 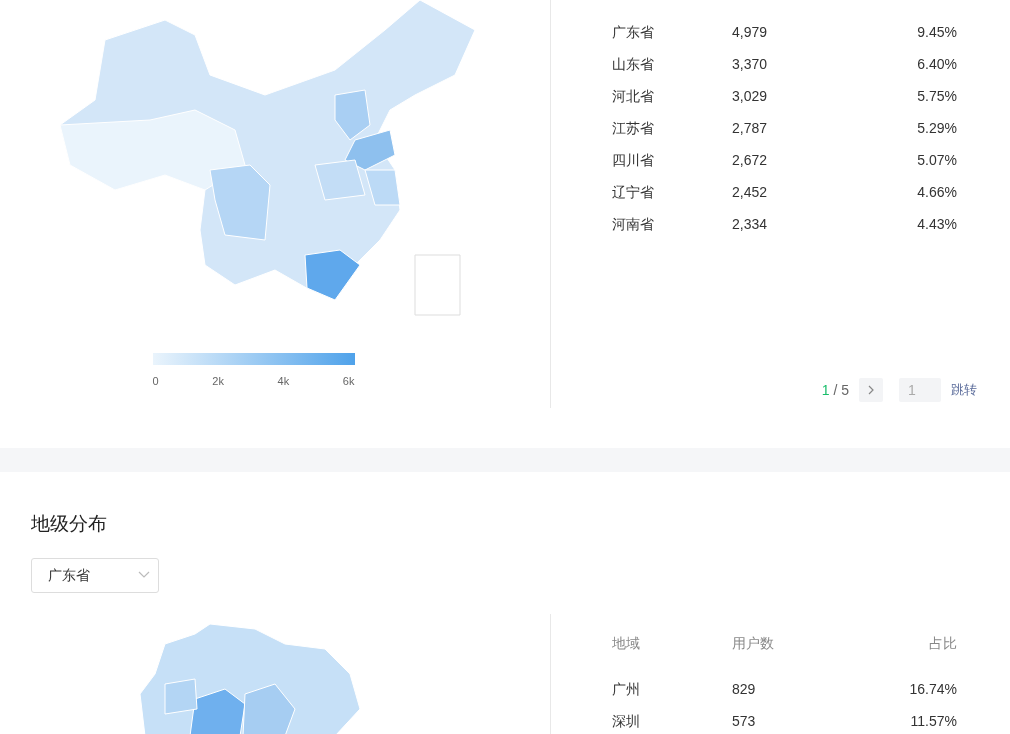 What do you see at coordinates (633, 96) in the screenshot?
I see `region-cell-text: 河北省` at bounding box center [633, 96].